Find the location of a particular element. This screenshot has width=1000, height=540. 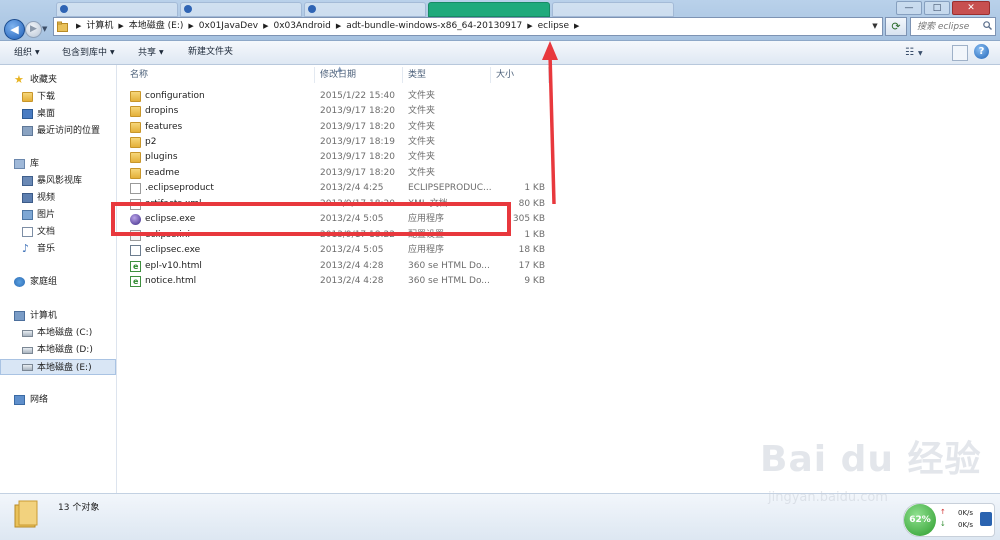

file-modified: 2013/9/17 18:20 is located at coordinates (357, 111).